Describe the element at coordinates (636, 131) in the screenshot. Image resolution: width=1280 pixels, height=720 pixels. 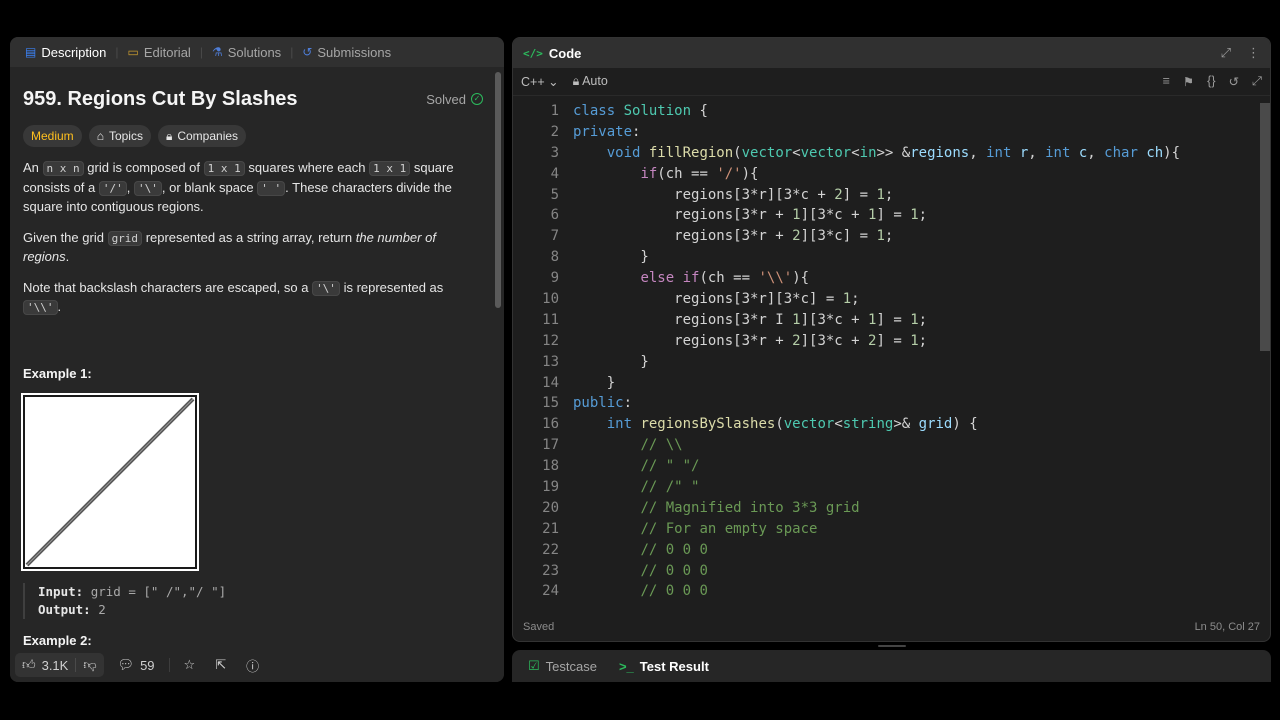
I see `code-token: :` at that location.